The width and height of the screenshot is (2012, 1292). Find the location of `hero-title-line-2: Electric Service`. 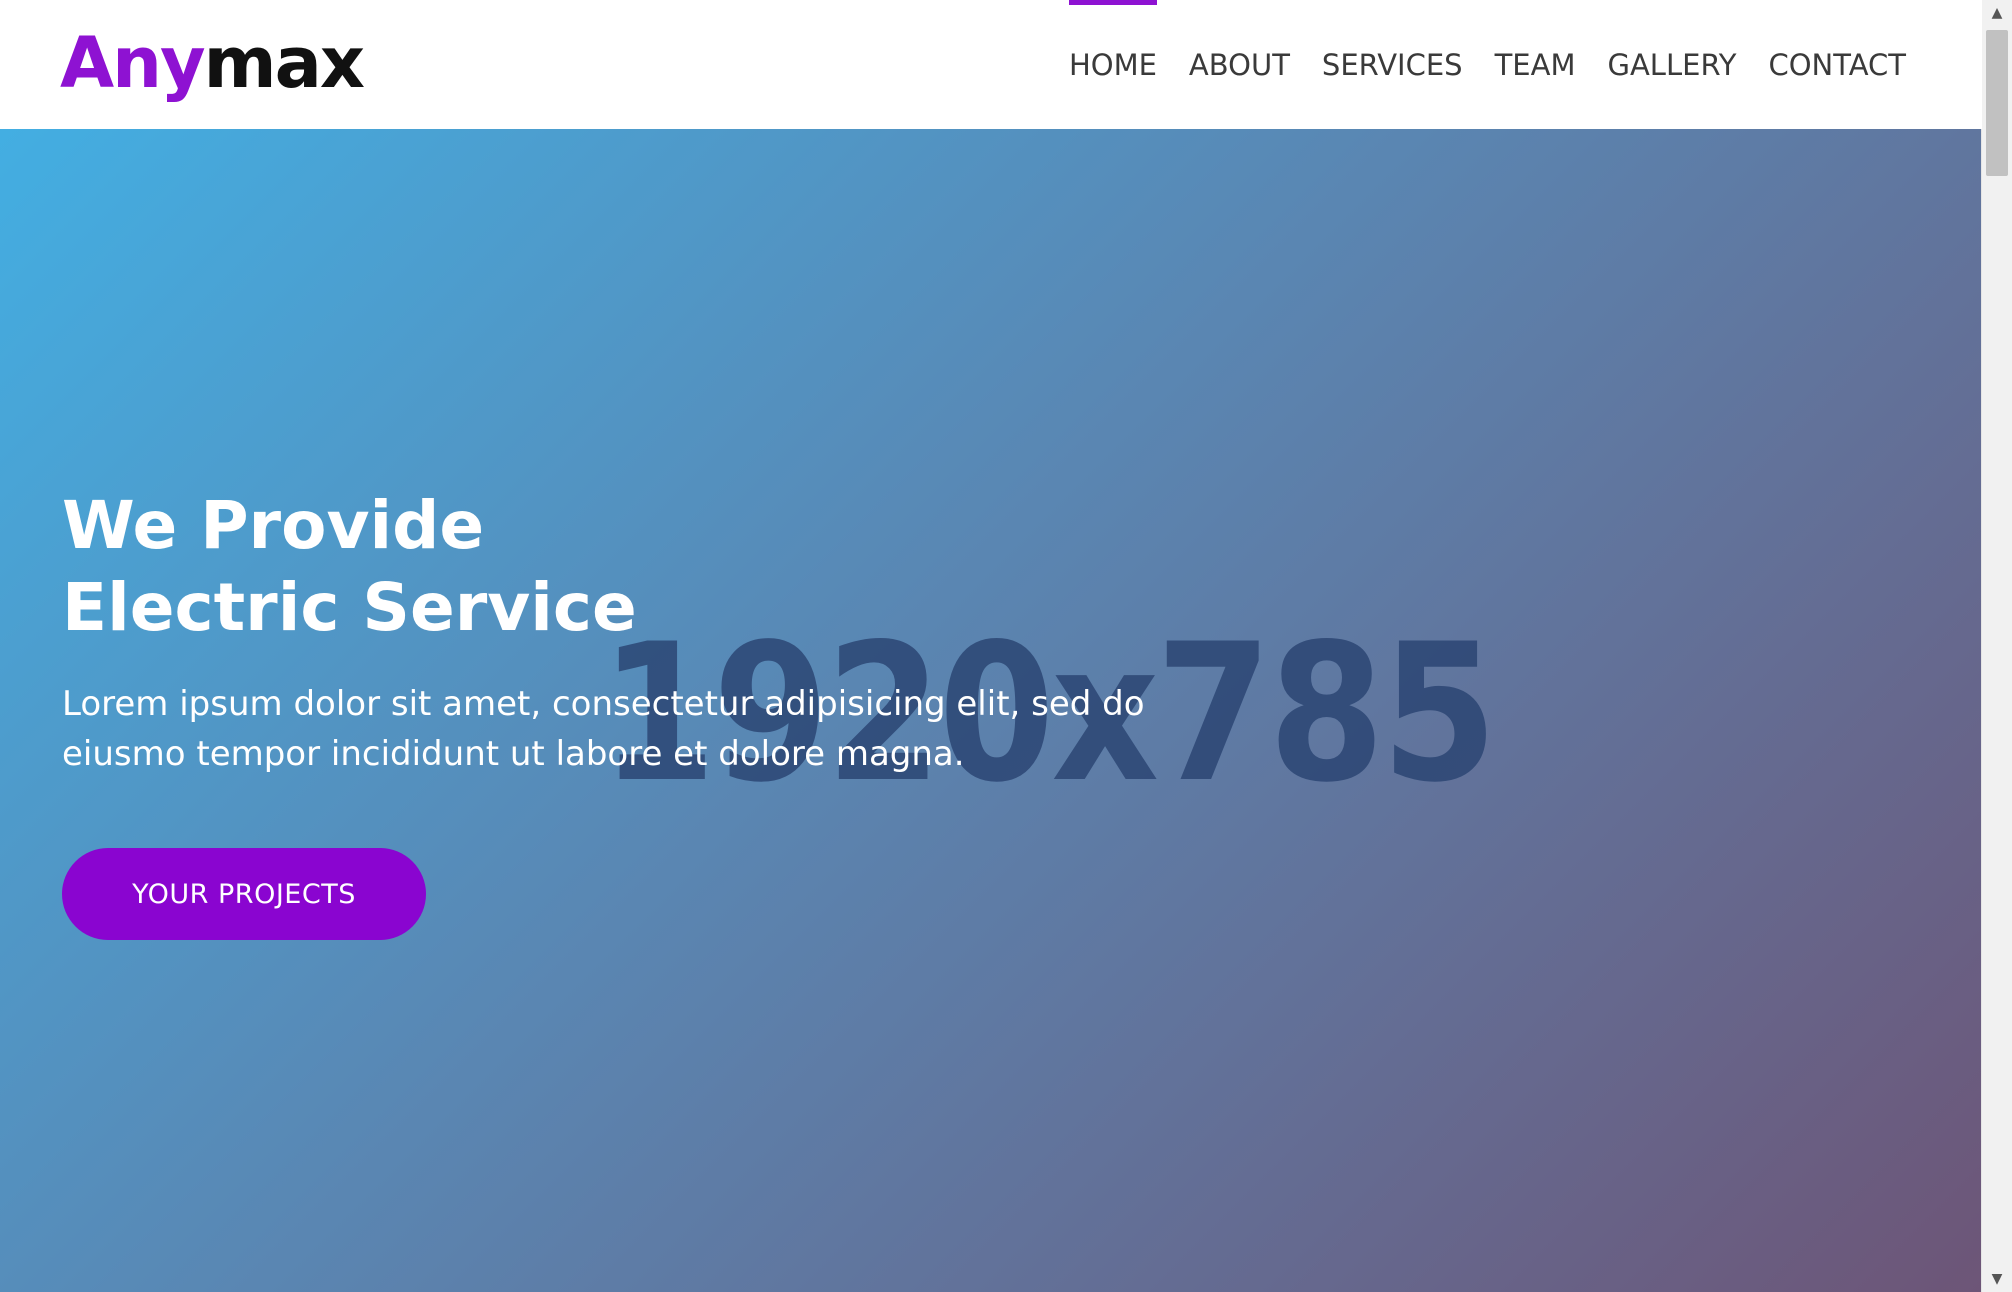

hero-title-line-2: Electric Service is located at coordinates (349, 607).